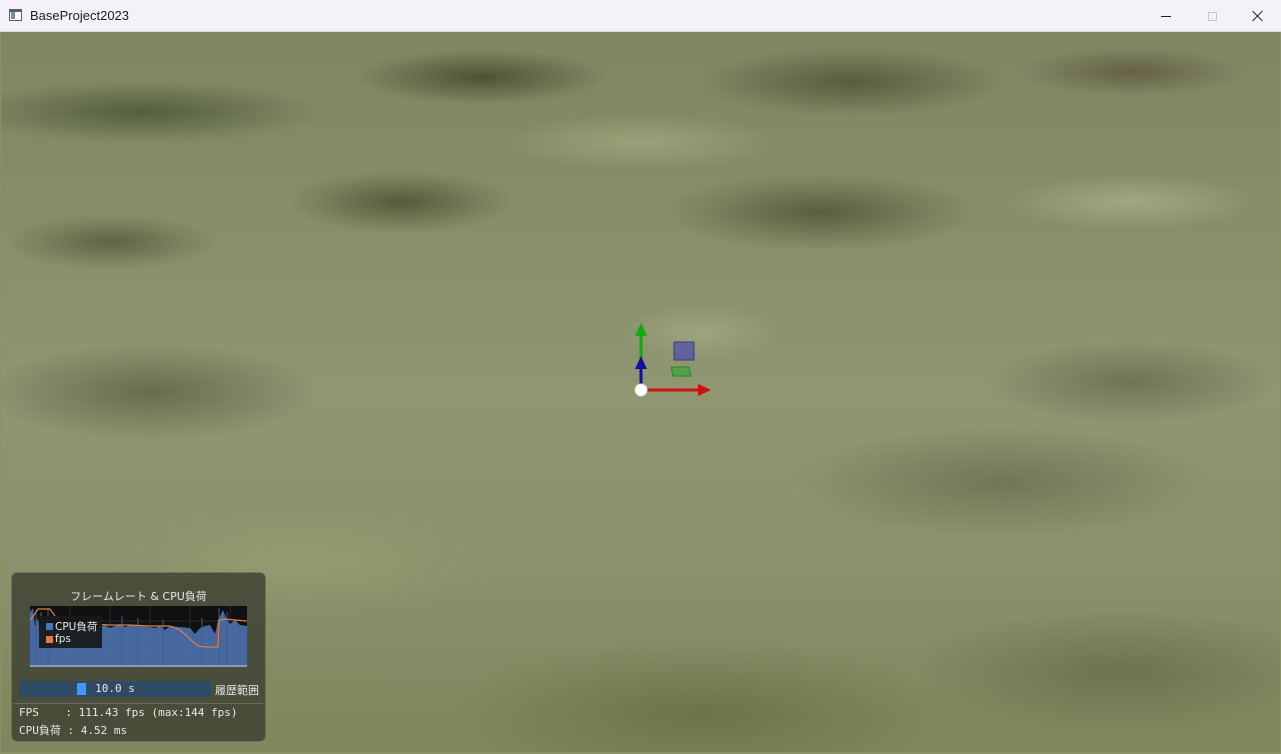  What do you see at coordinates (641, 329) in the screenshot?
I see `gizmo-y-arrowhead` at bounding box center [641, 329].